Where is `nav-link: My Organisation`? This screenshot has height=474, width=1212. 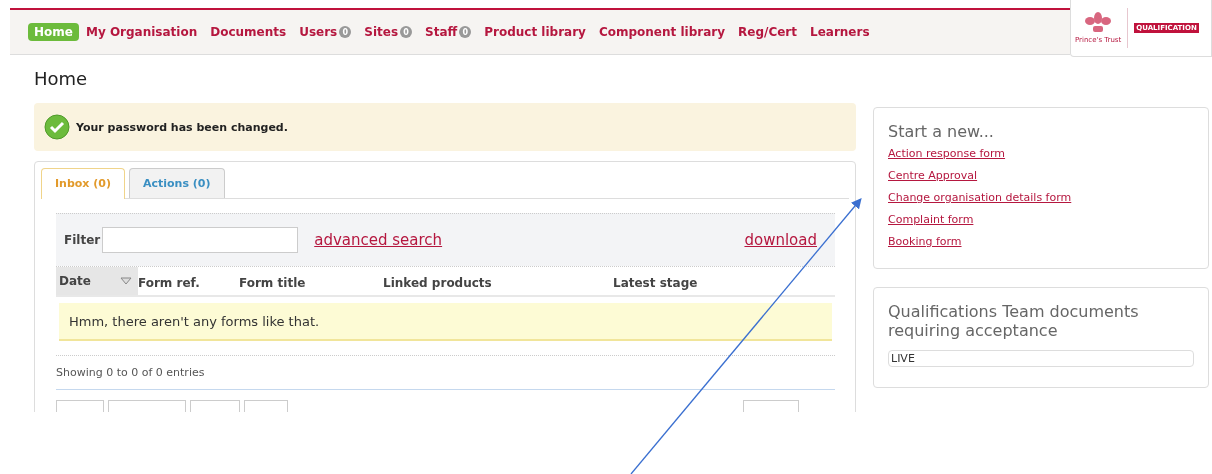
nav-link: My Organisation is located at coordinates (141, 32).